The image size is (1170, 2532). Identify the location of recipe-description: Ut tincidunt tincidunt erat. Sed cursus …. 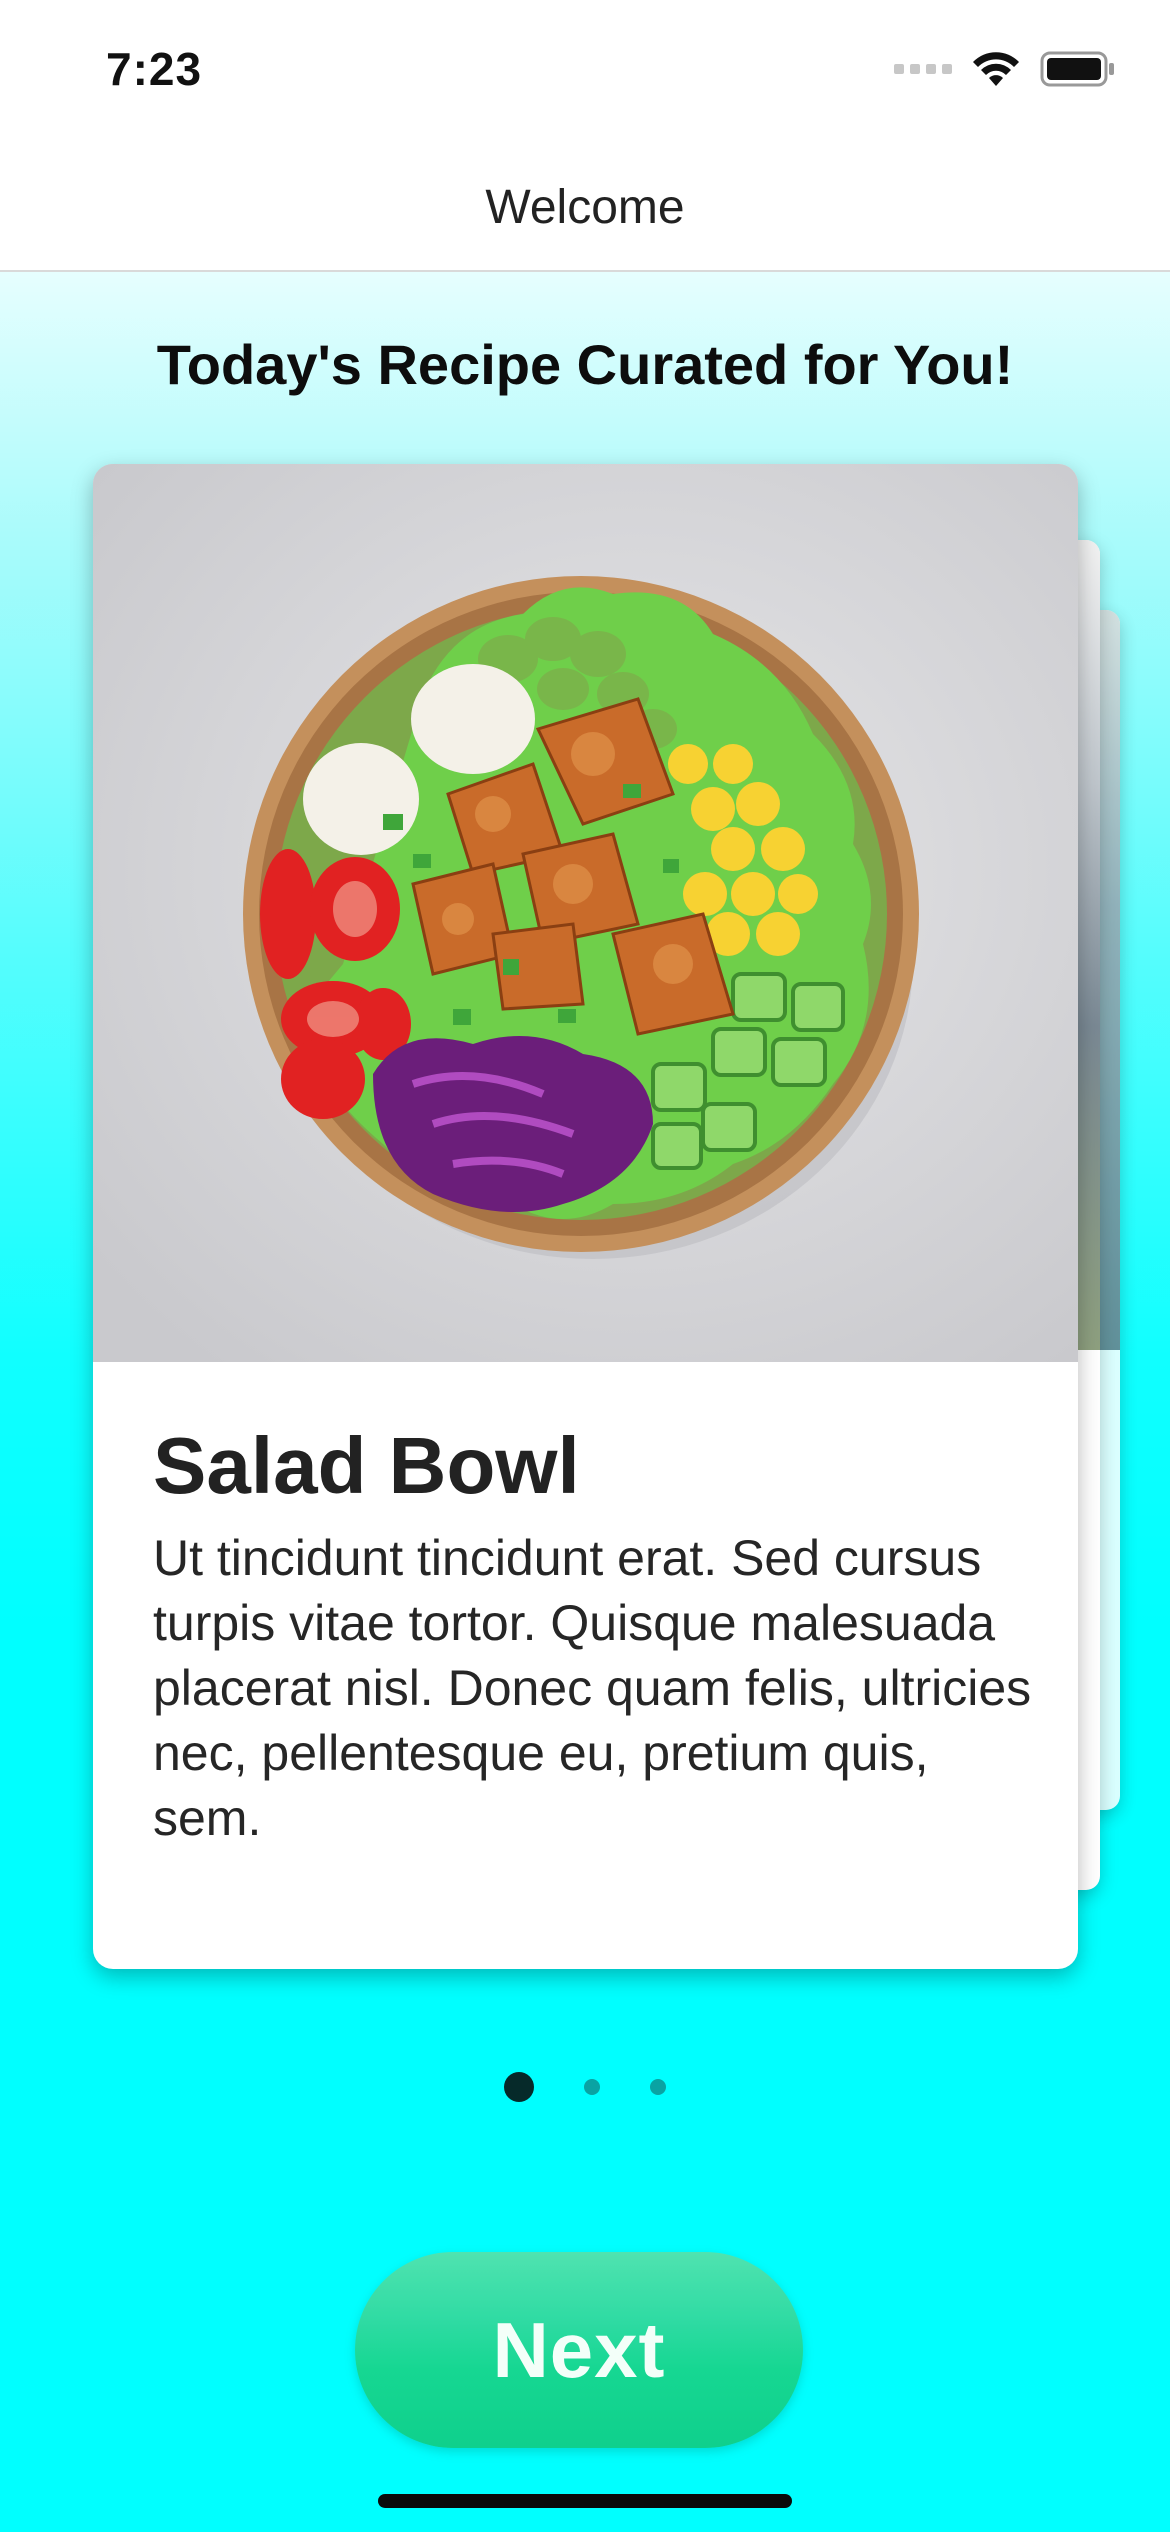
(592, 1688).